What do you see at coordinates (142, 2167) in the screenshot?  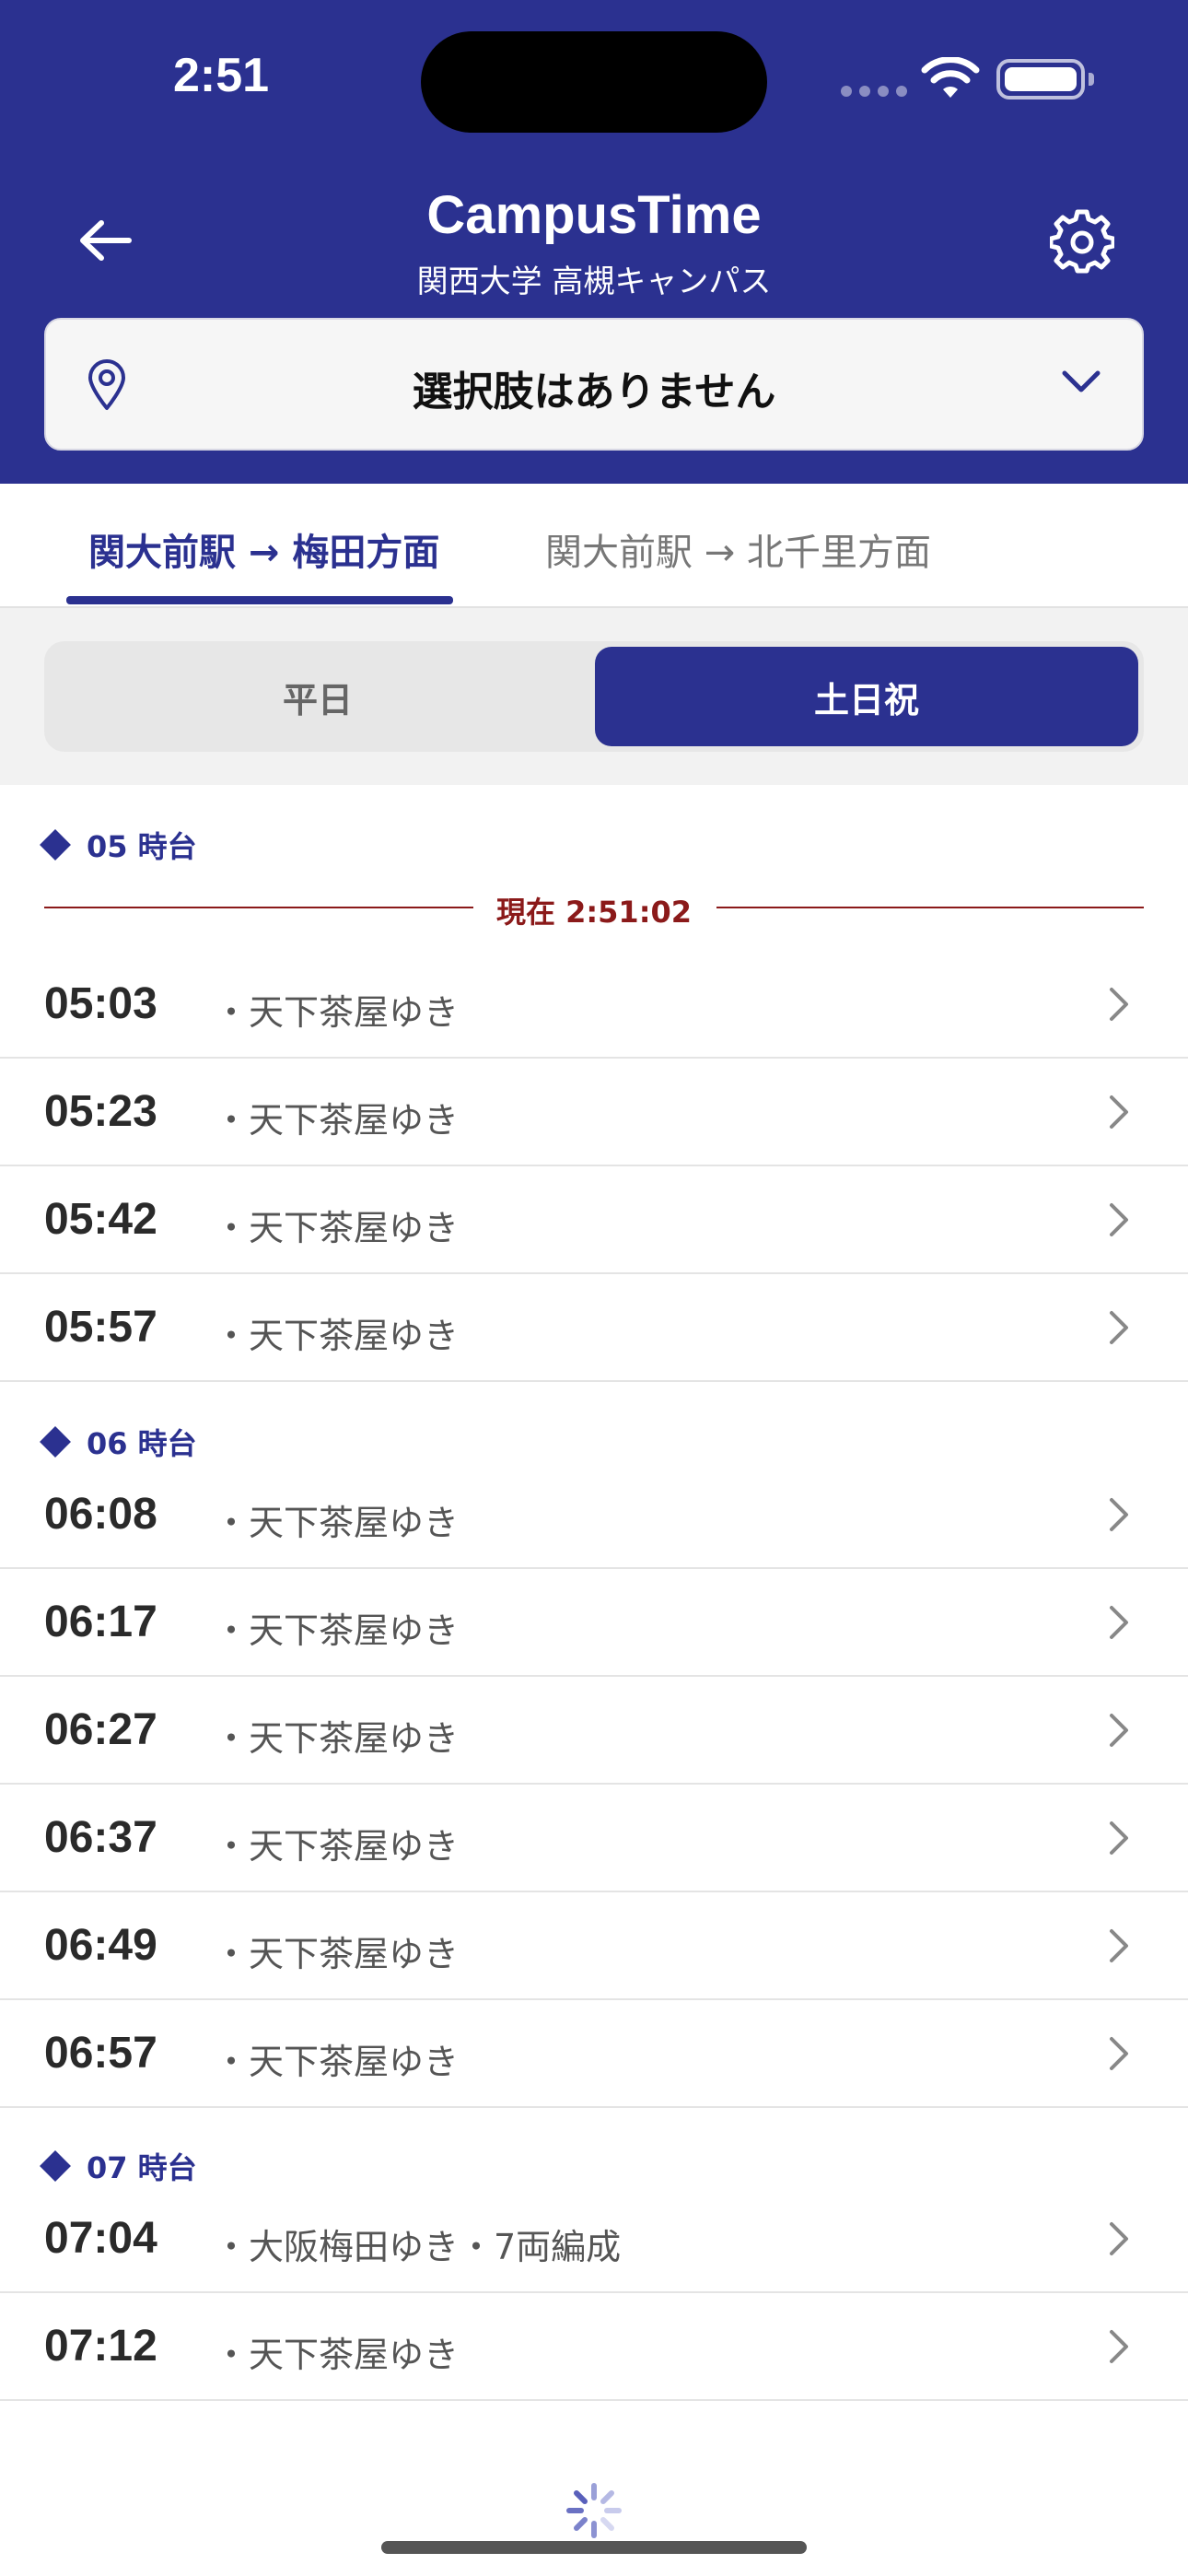 I see `section-label: 07 時台` at bounding box center [142, 2167].